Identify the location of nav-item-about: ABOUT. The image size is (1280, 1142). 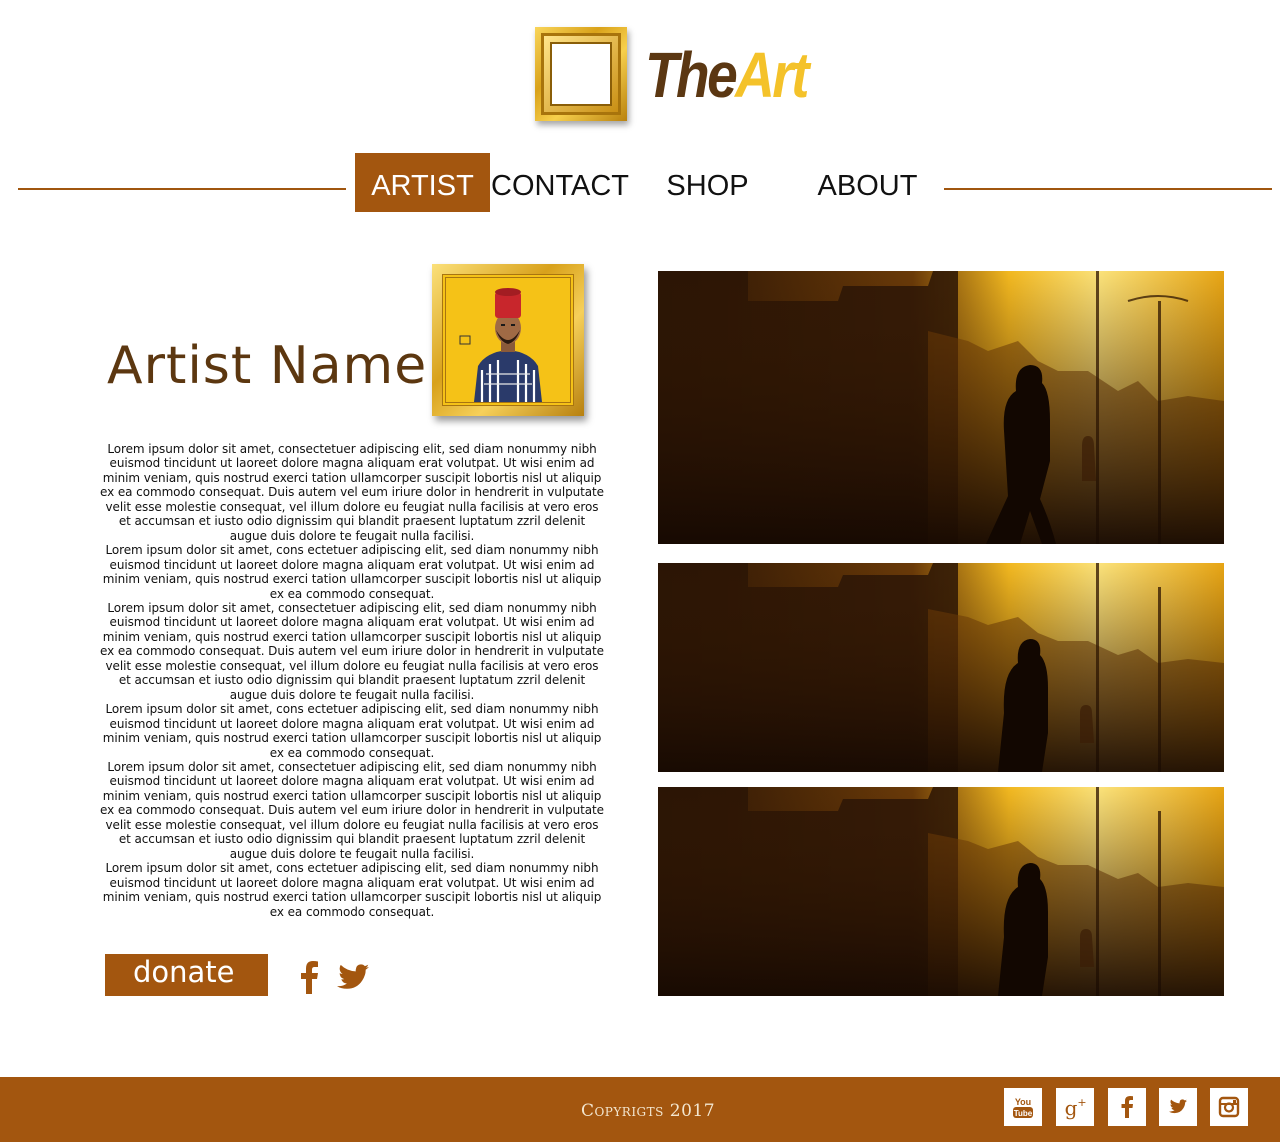
(867, 182).